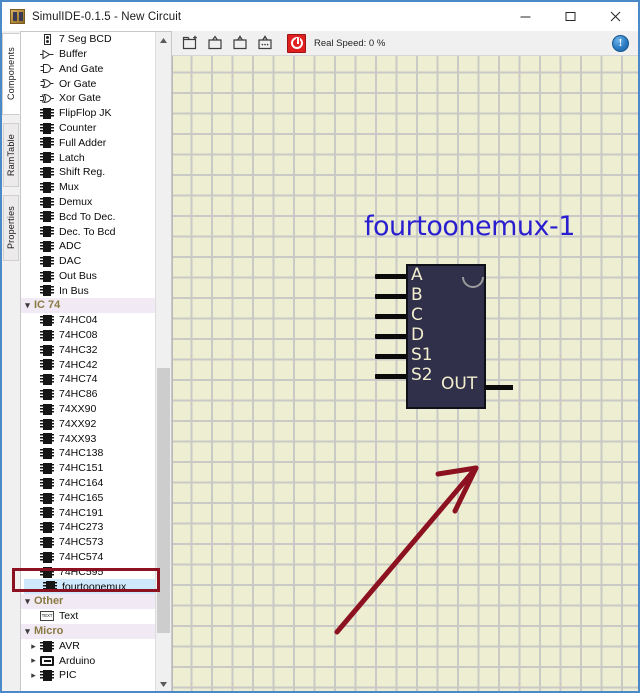  I want to click on save-icon, so click(240, 43).